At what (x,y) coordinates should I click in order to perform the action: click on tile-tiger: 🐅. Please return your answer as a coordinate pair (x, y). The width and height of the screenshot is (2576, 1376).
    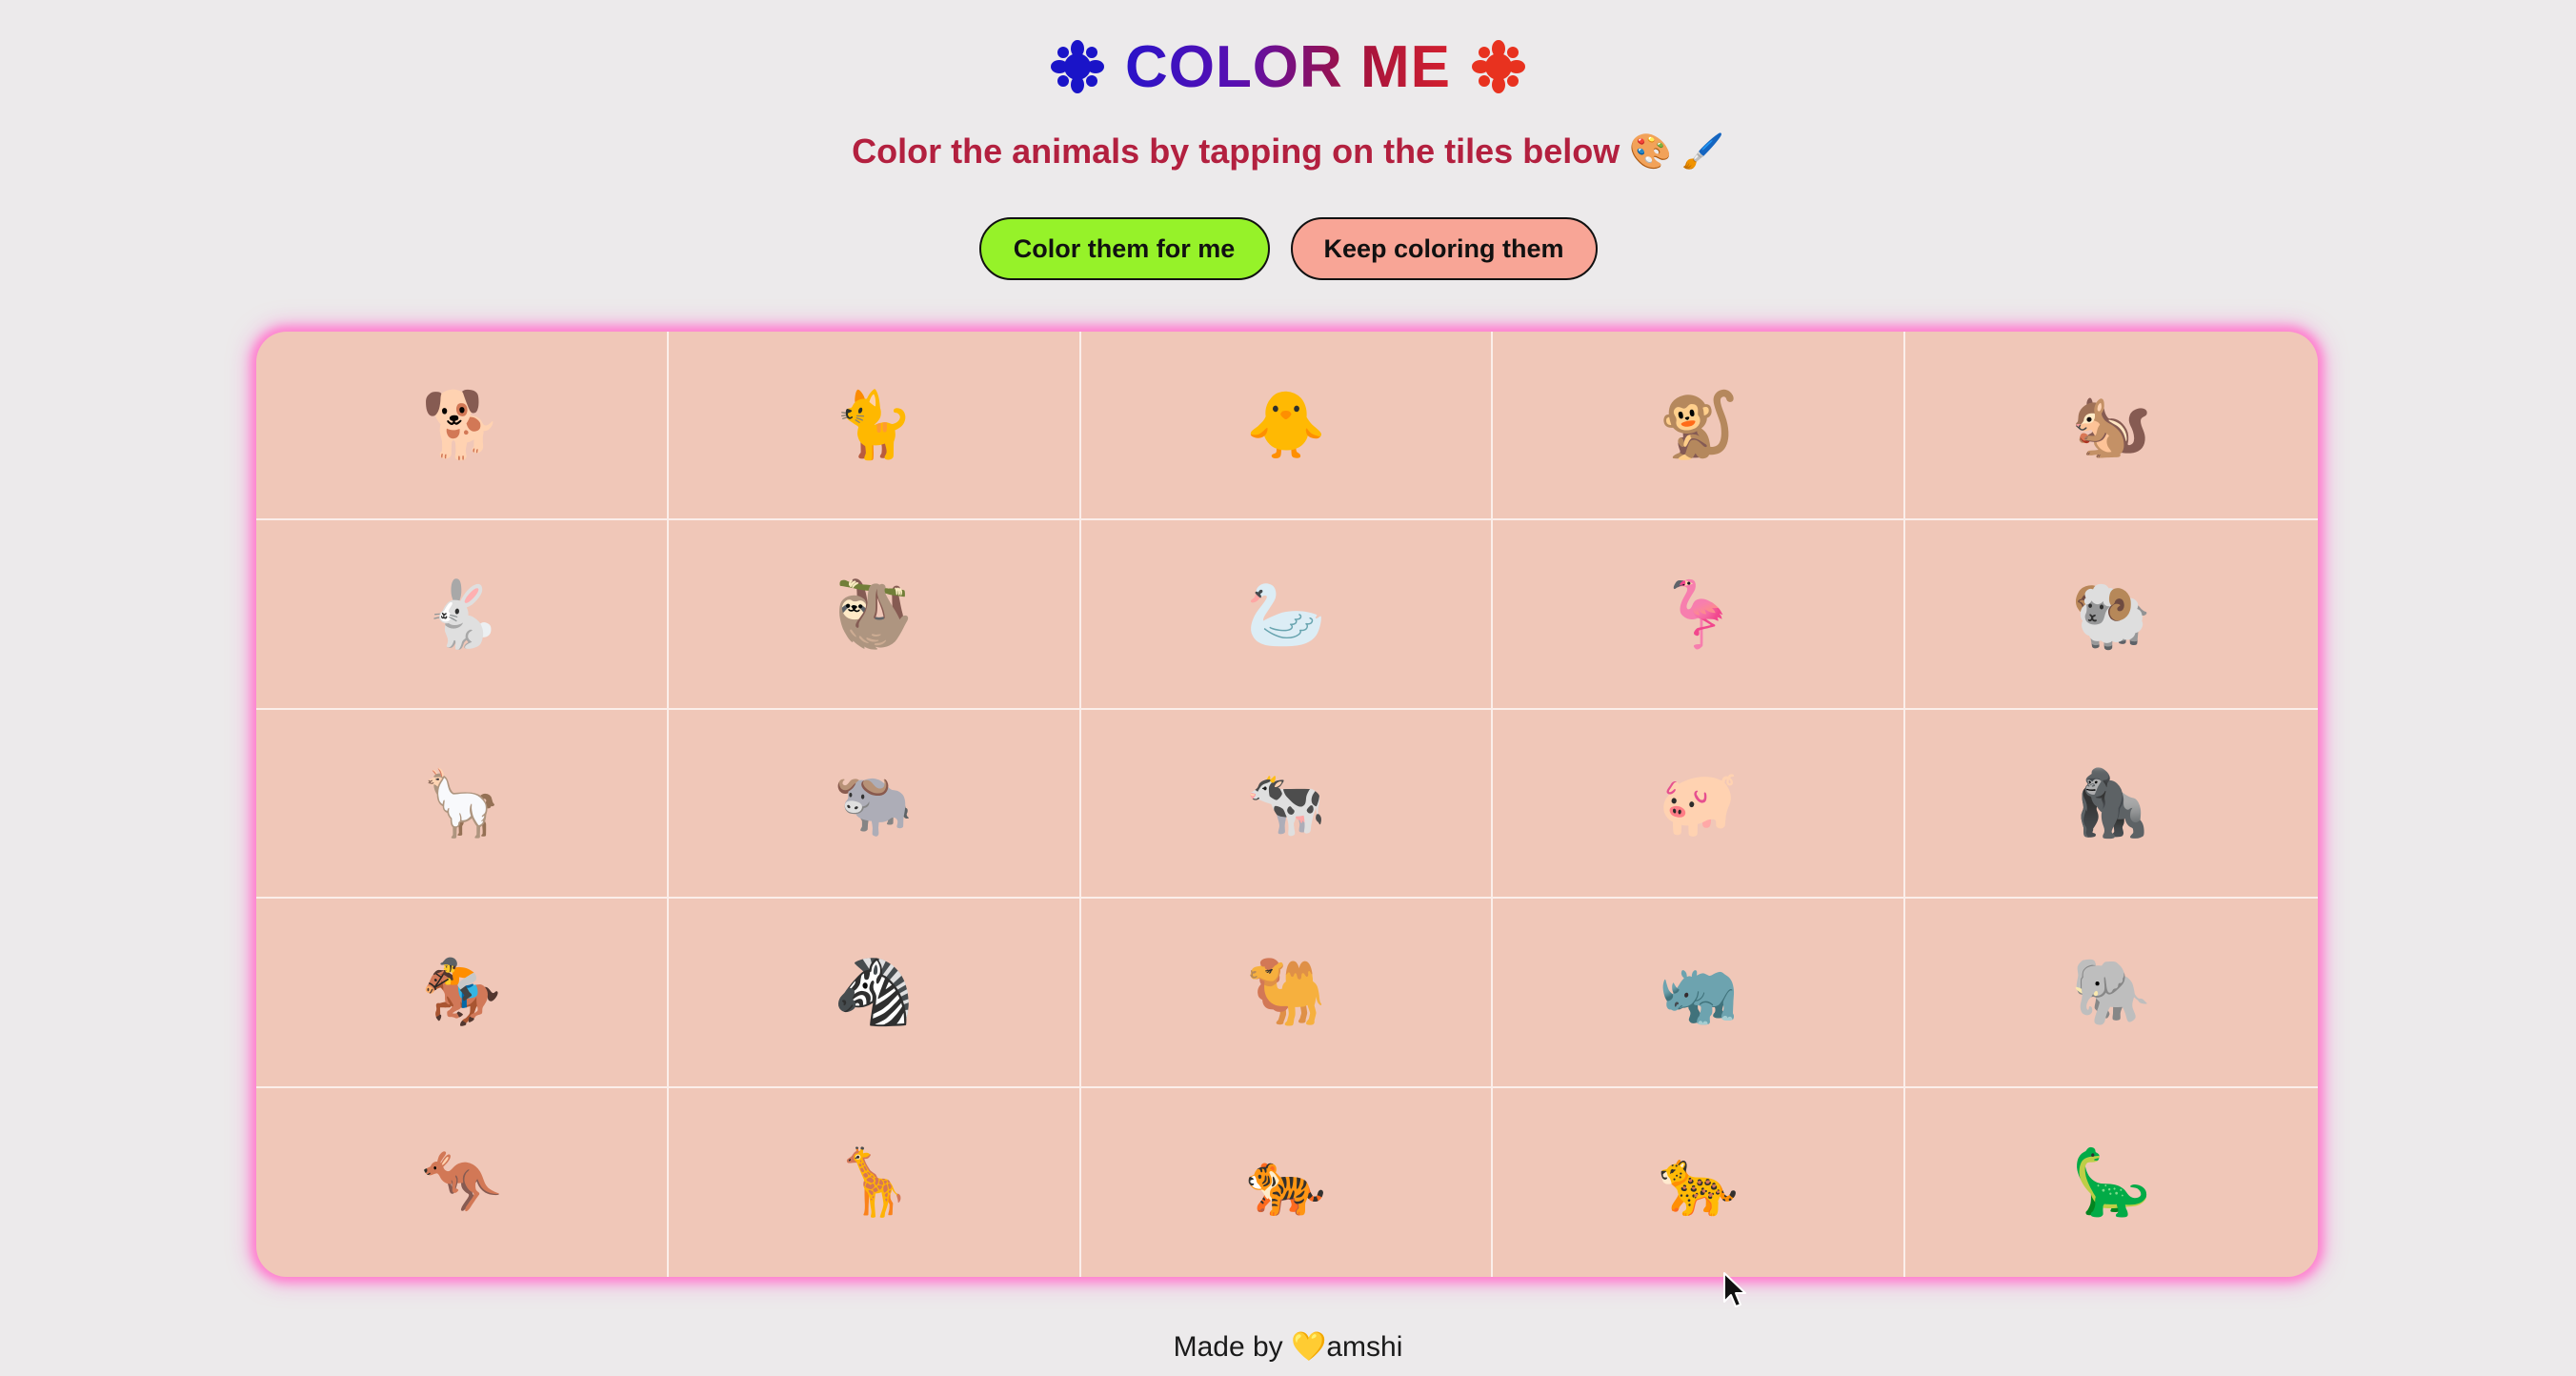
    Looking at the image, I should click on (1288, 1182).